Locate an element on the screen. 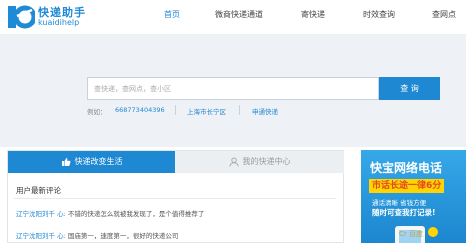  comment-item: 辽宁沈阳刘千 心: 不错的快递怎么就被我发现了，是个值得推荐了 is located at coordinates (110, 213).